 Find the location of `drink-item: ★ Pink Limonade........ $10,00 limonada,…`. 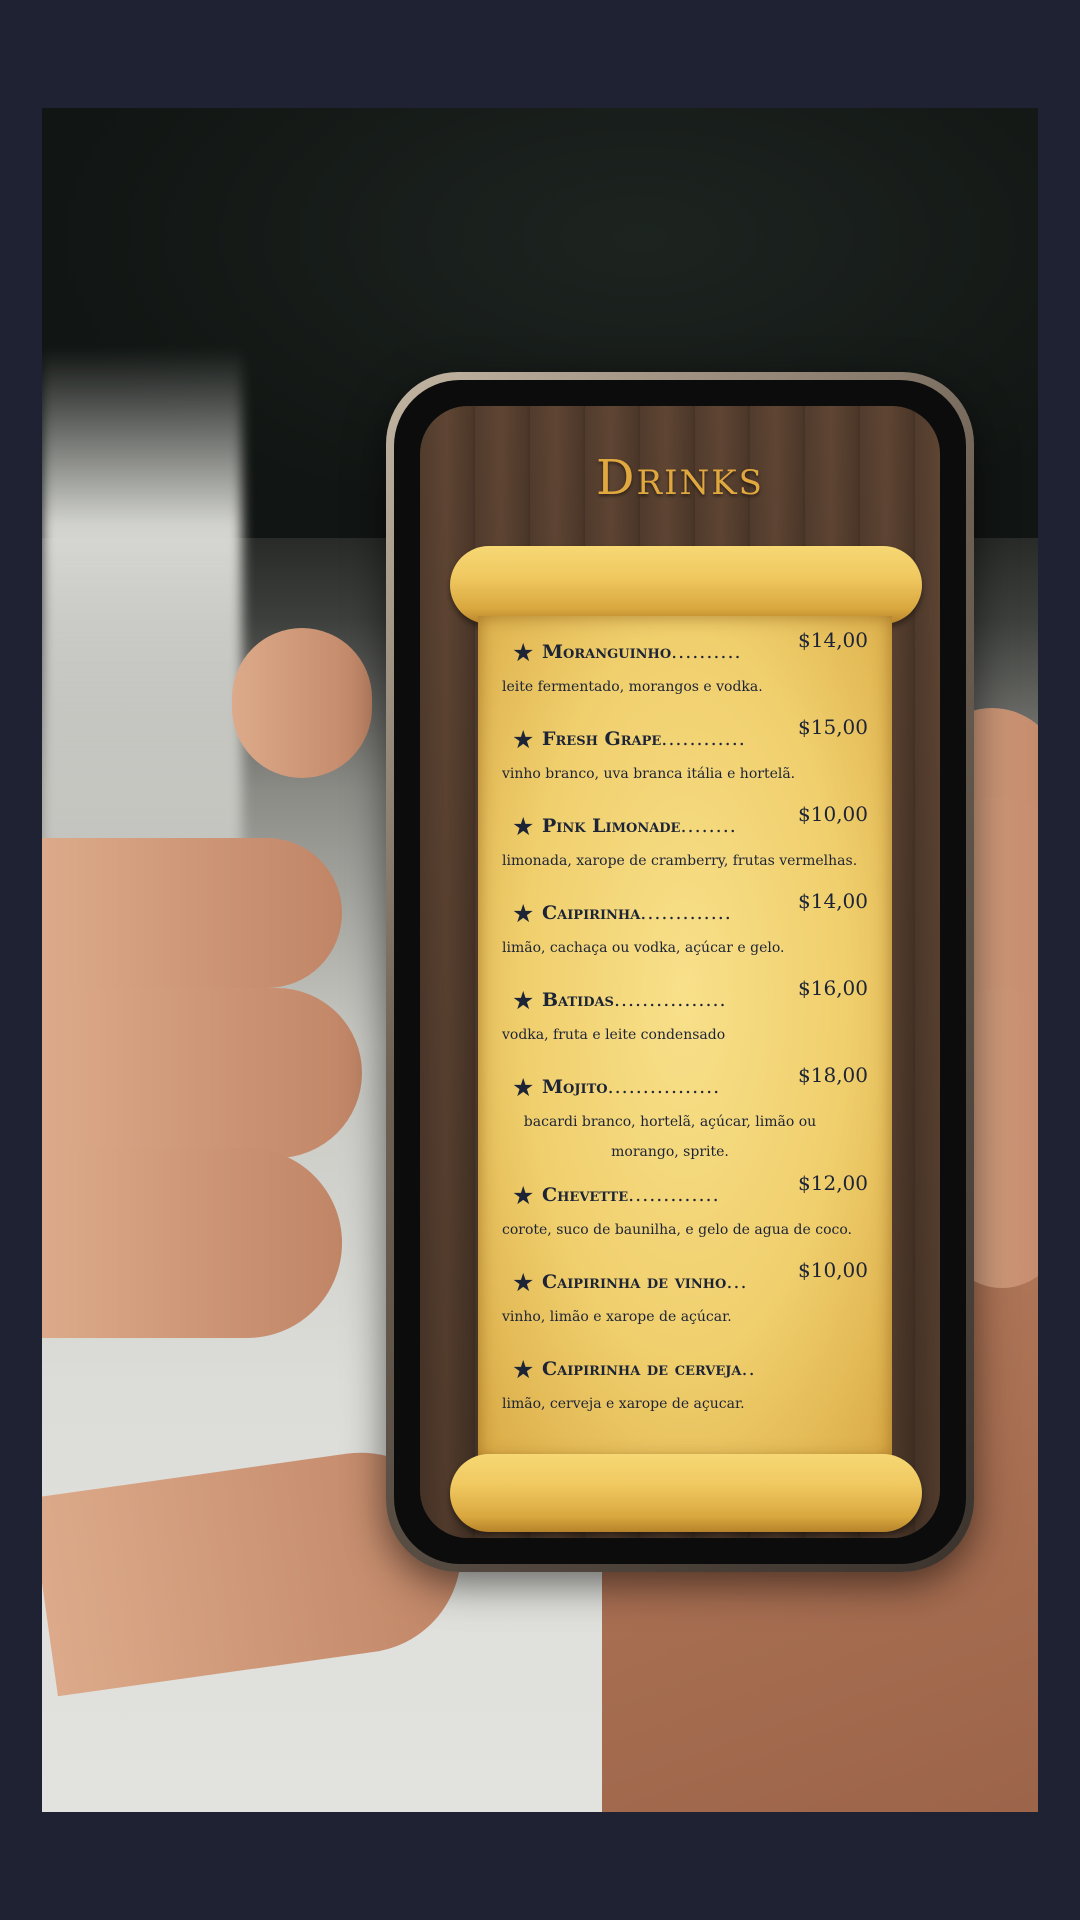

drink-item: ★ Pink Limonade........ $10,00 limonada,… is located at coordinates (687, 833).